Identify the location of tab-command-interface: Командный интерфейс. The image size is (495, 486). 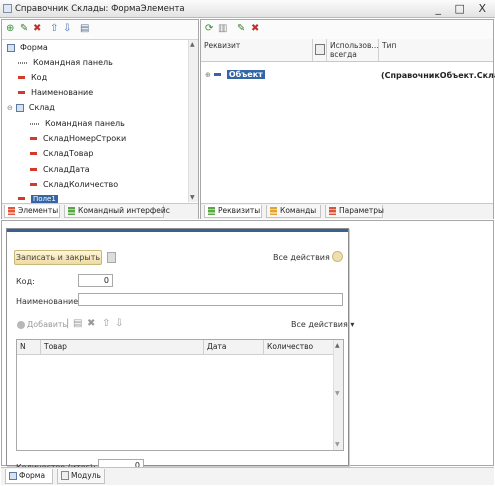
(117, 211).